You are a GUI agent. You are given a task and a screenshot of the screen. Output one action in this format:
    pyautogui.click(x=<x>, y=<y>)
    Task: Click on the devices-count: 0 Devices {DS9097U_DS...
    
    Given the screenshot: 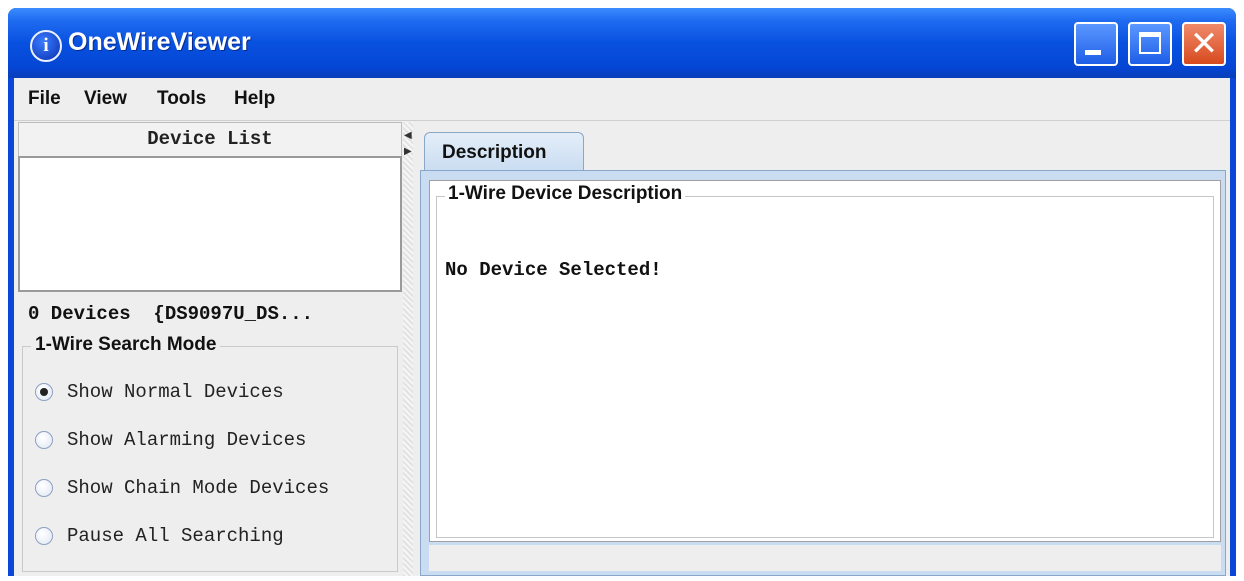 What is the action you would take?
    pyautogui.click(x=171, y=314)
    